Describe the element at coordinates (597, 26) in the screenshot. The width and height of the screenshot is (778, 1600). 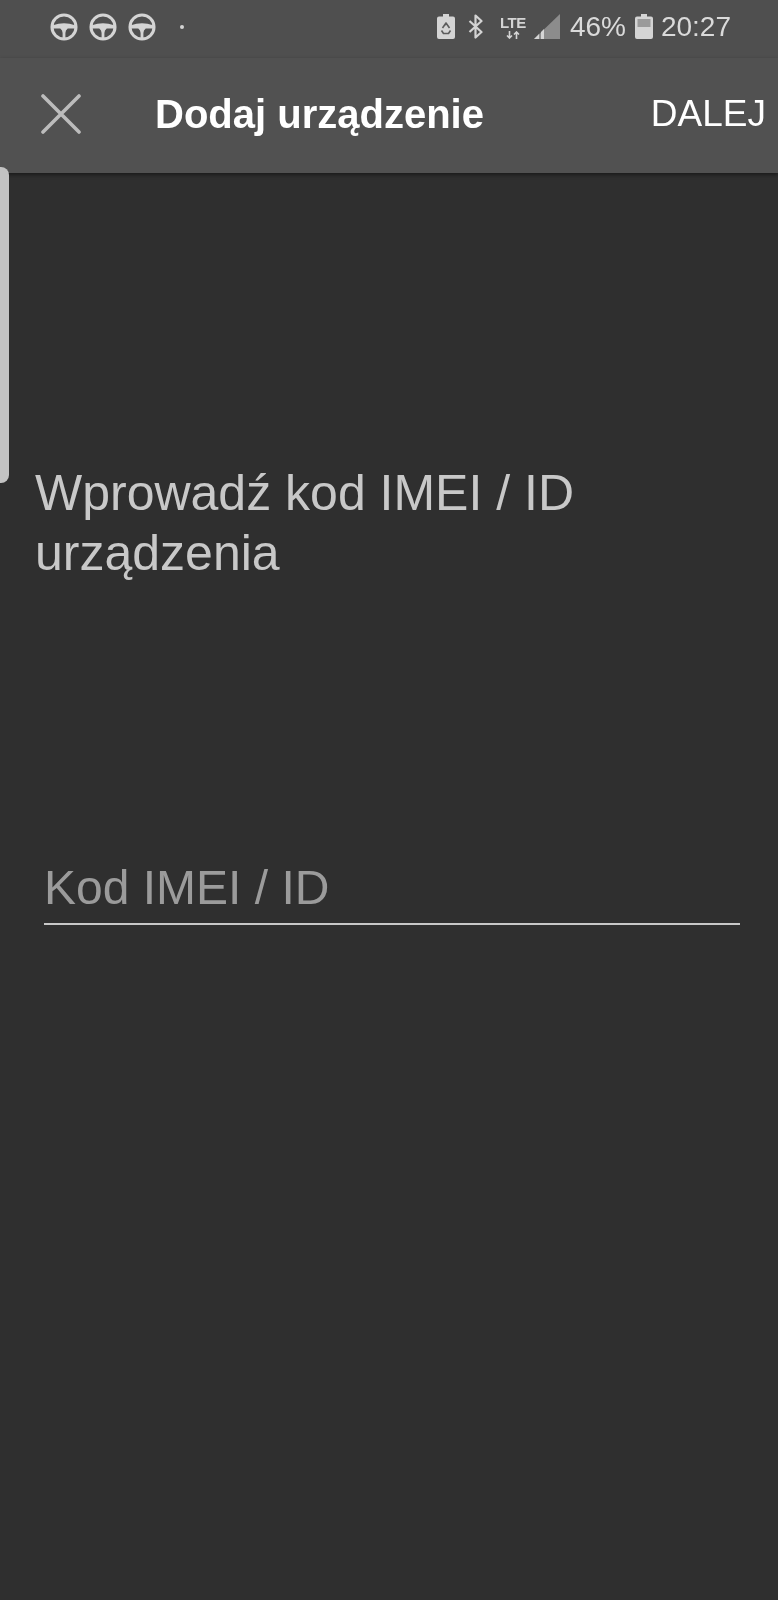
I see `battery-percent-text: 46%` at that location.